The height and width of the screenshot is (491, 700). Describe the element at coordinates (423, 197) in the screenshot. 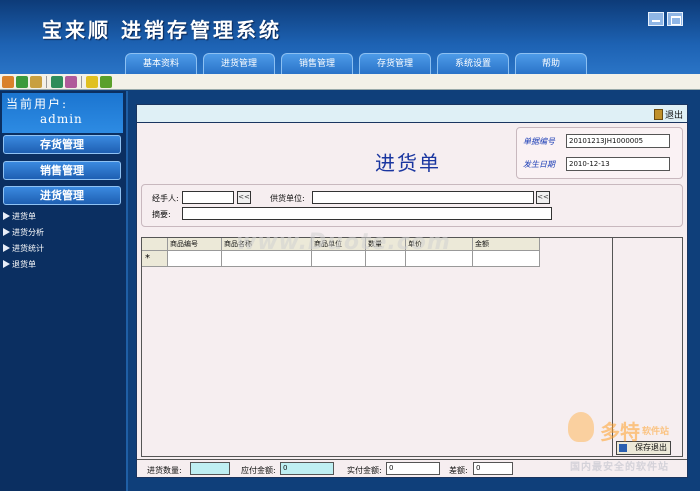

I see `supplier-input` at that location.